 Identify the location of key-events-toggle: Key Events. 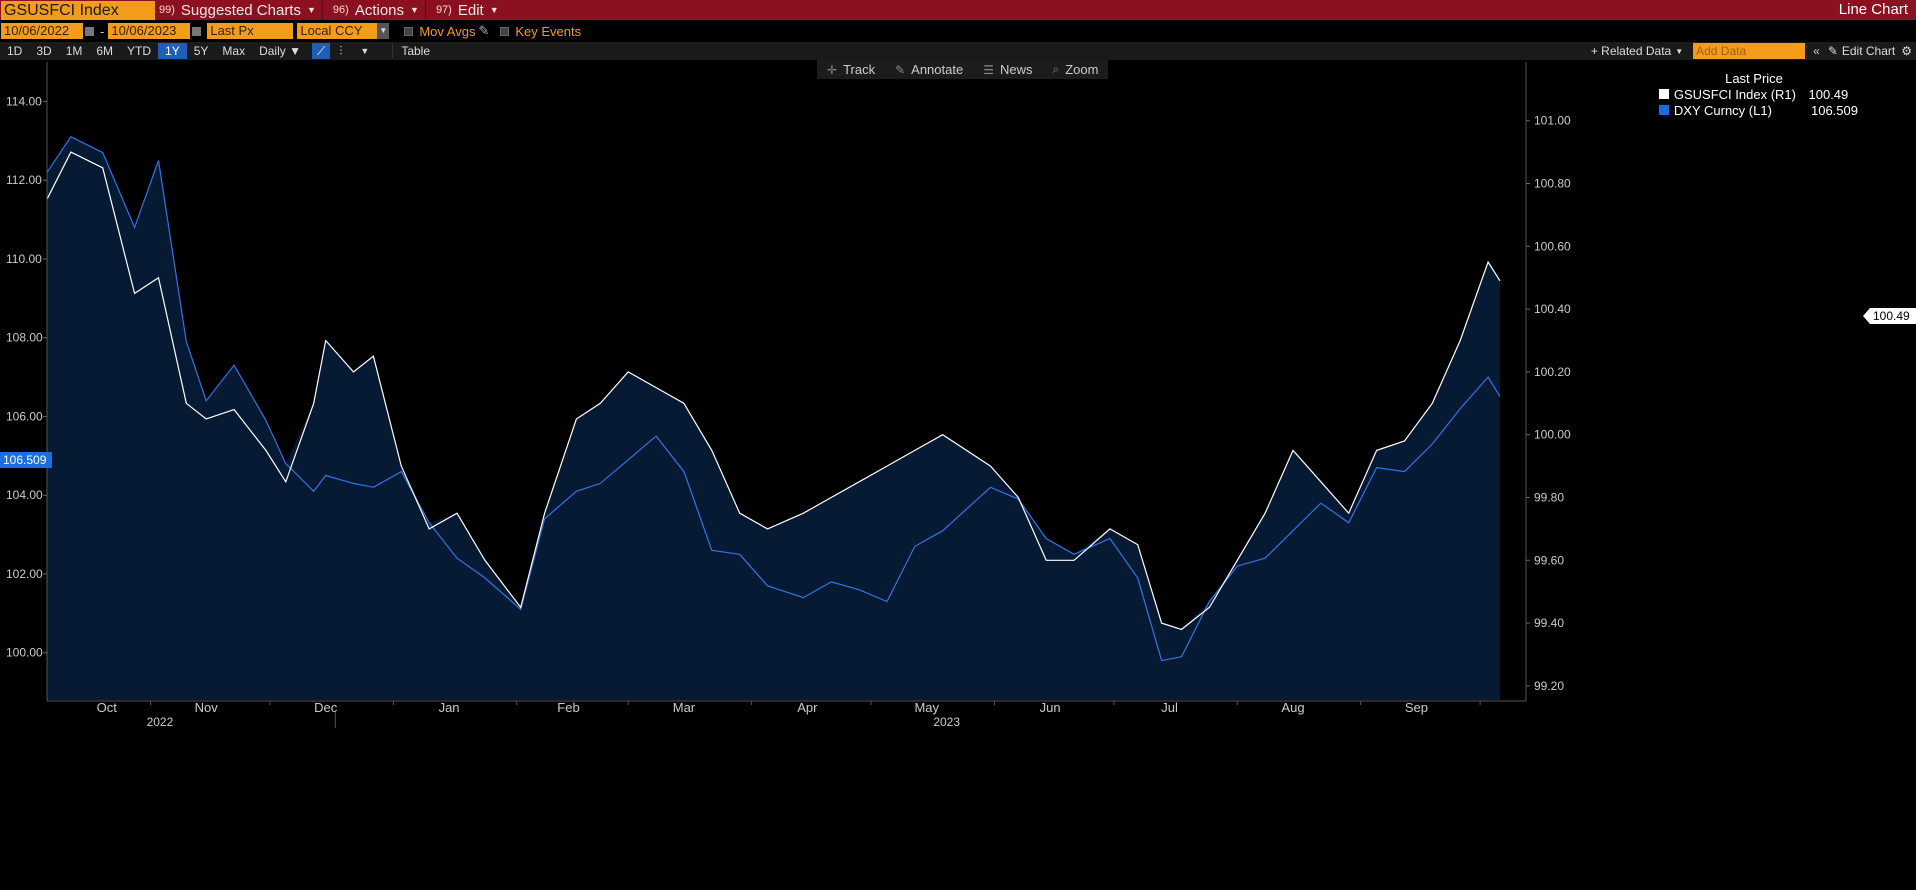
(537, 31).